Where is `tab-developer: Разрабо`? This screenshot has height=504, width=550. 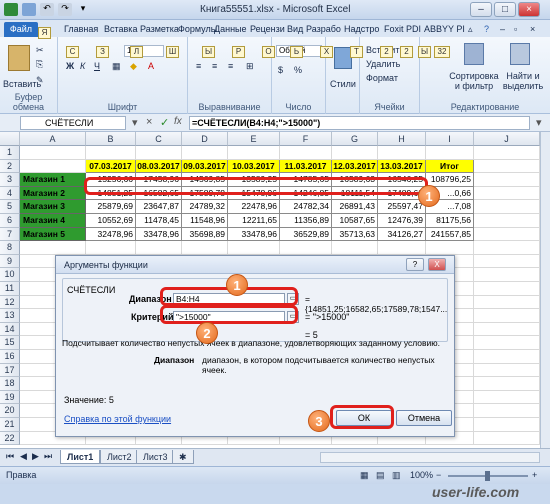
tab-developer: Разрабо is located at coordinates (323, 29).